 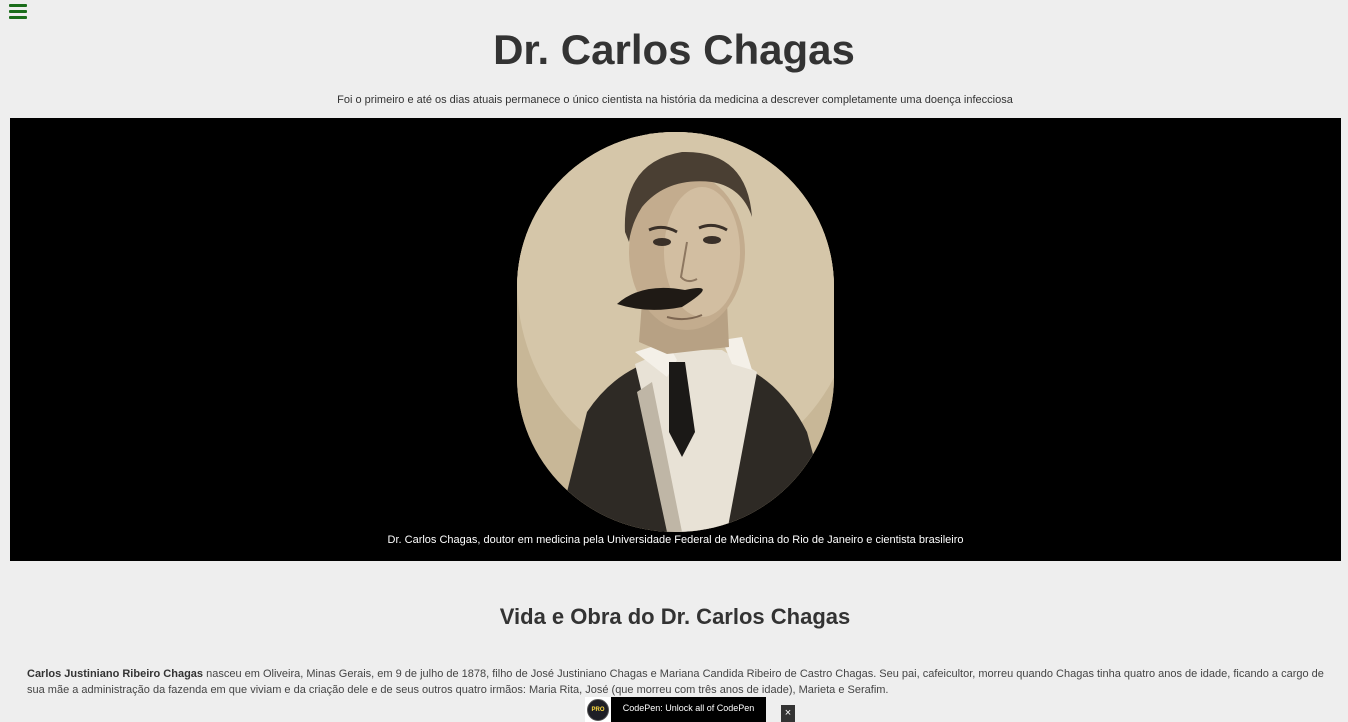 I want to click on close-icon: ×, so click(x=788, y=713).